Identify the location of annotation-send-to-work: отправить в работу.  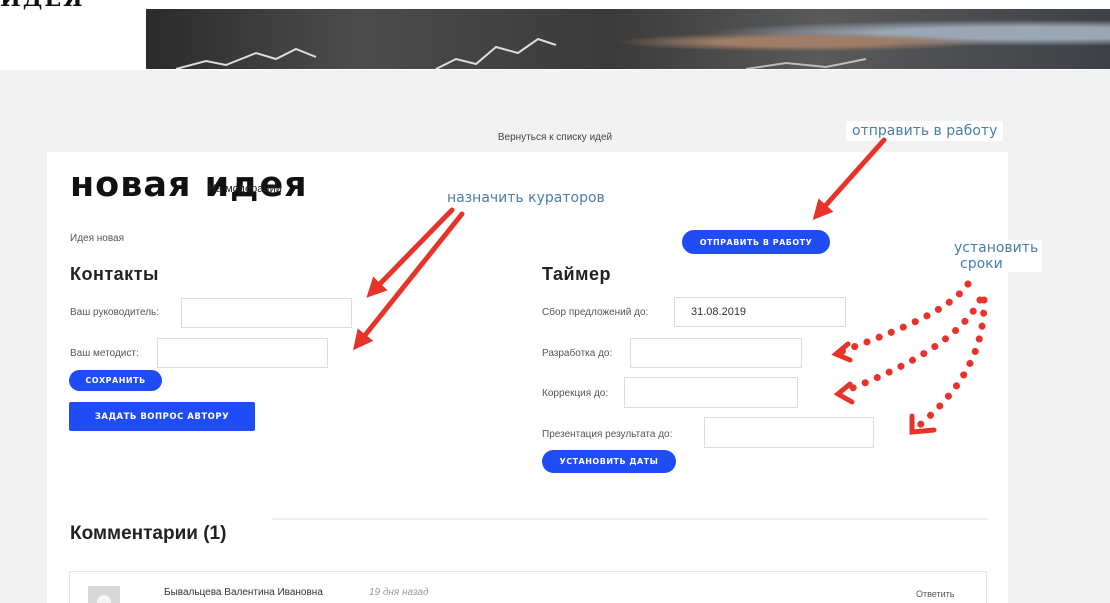
(925, 131).